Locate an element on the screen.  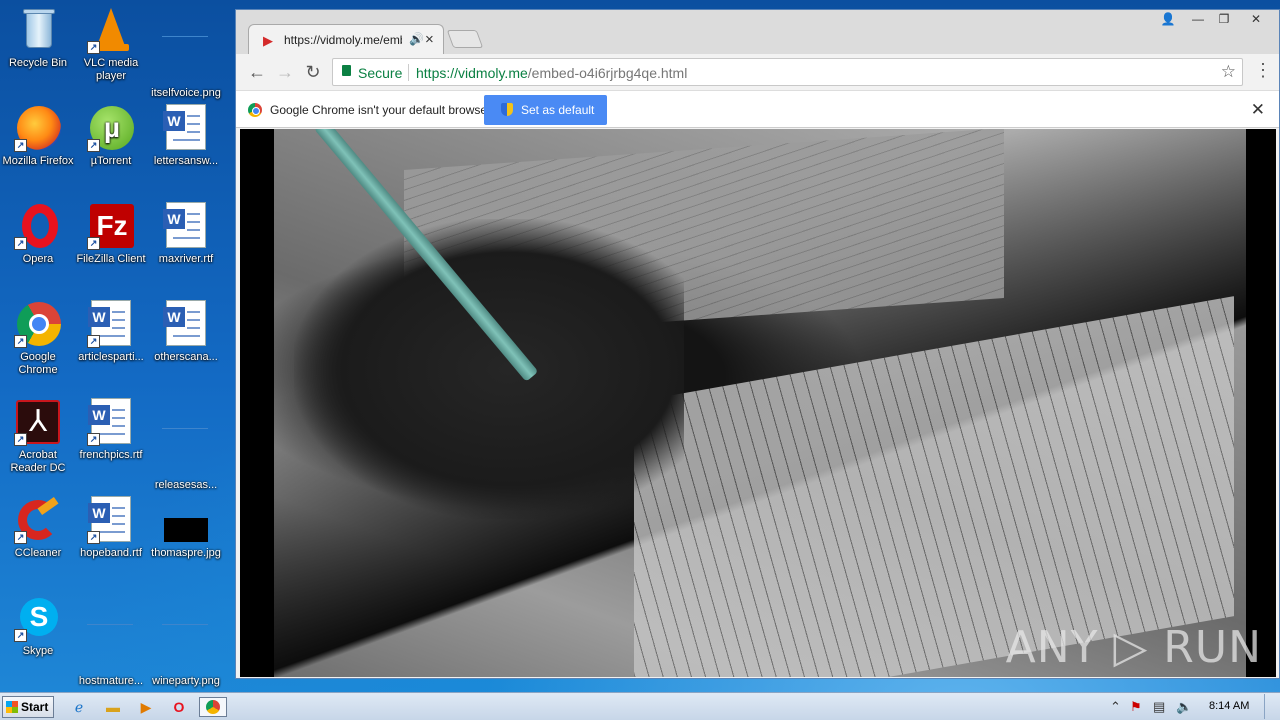
media-player-icon: ▶ is located at coordinates (146, 707).